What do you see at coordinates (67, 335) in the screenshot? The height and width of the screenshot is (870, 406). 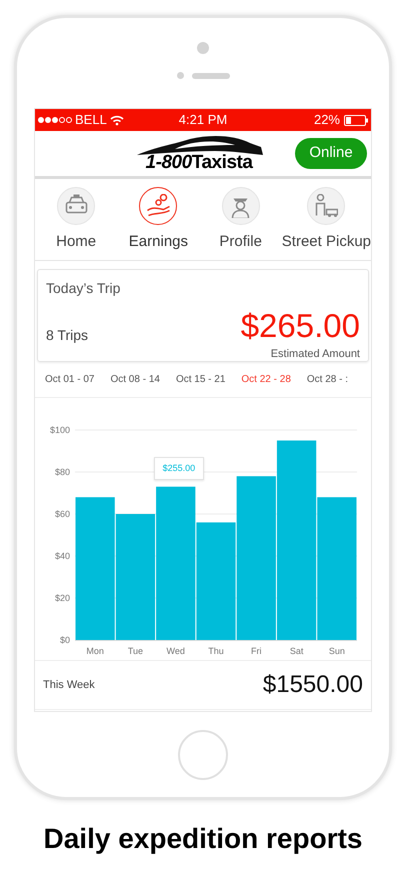 I see `trip-count: 8 Trips` at bounding box center [67, 335].